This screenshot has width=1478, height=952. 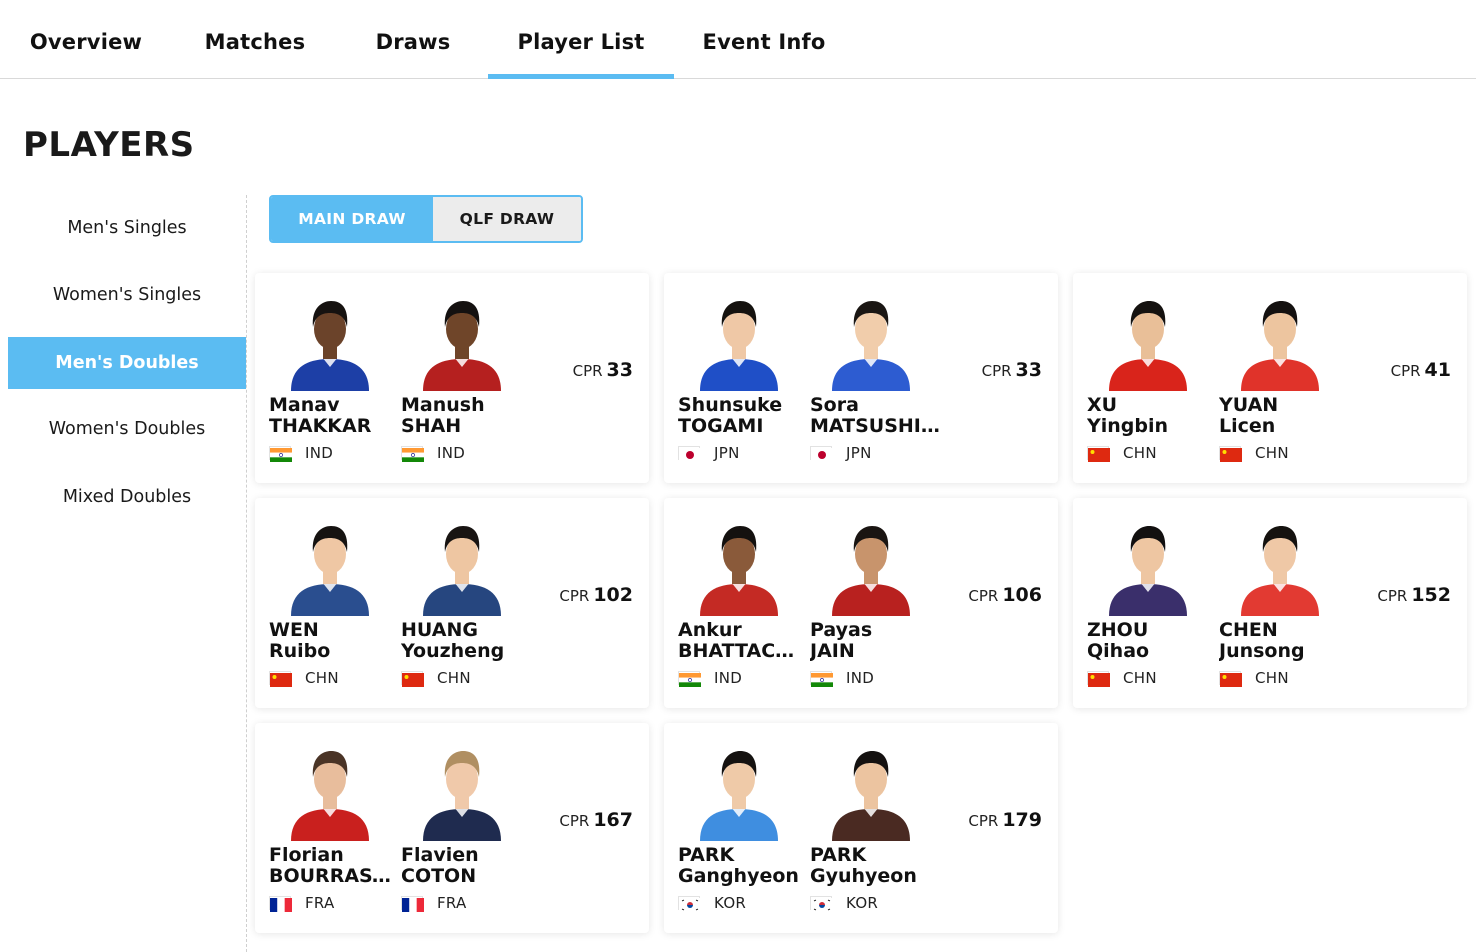 I want to click on country-code: JPN, so click(x=727, y=453).